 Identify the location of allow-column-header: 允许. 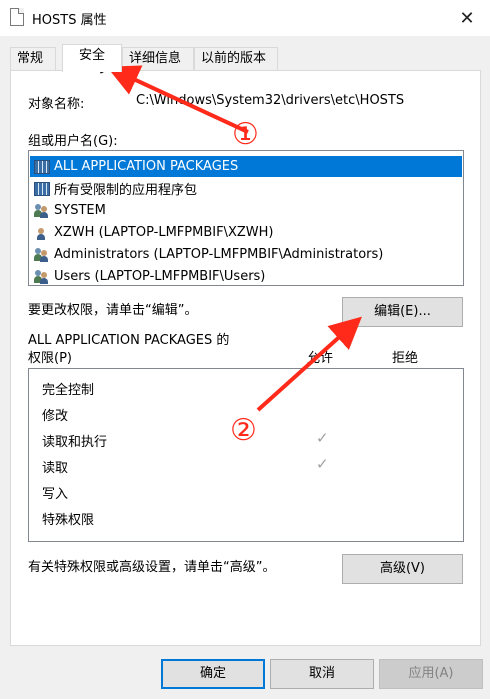
(320, 358).